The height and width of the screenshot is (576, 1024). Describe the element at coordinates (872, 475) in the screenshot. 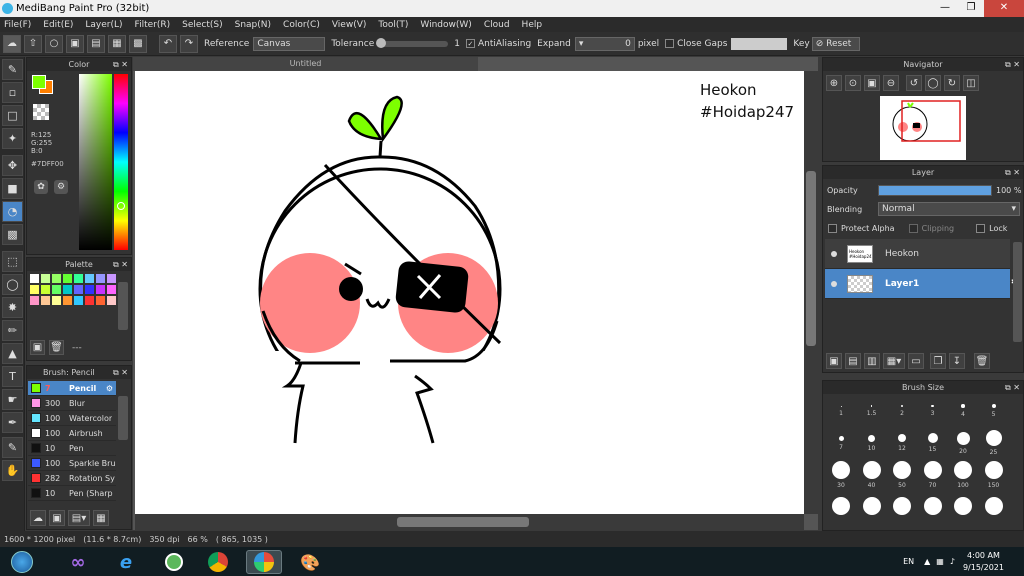

I see `brush-size-option: 40` at that location.